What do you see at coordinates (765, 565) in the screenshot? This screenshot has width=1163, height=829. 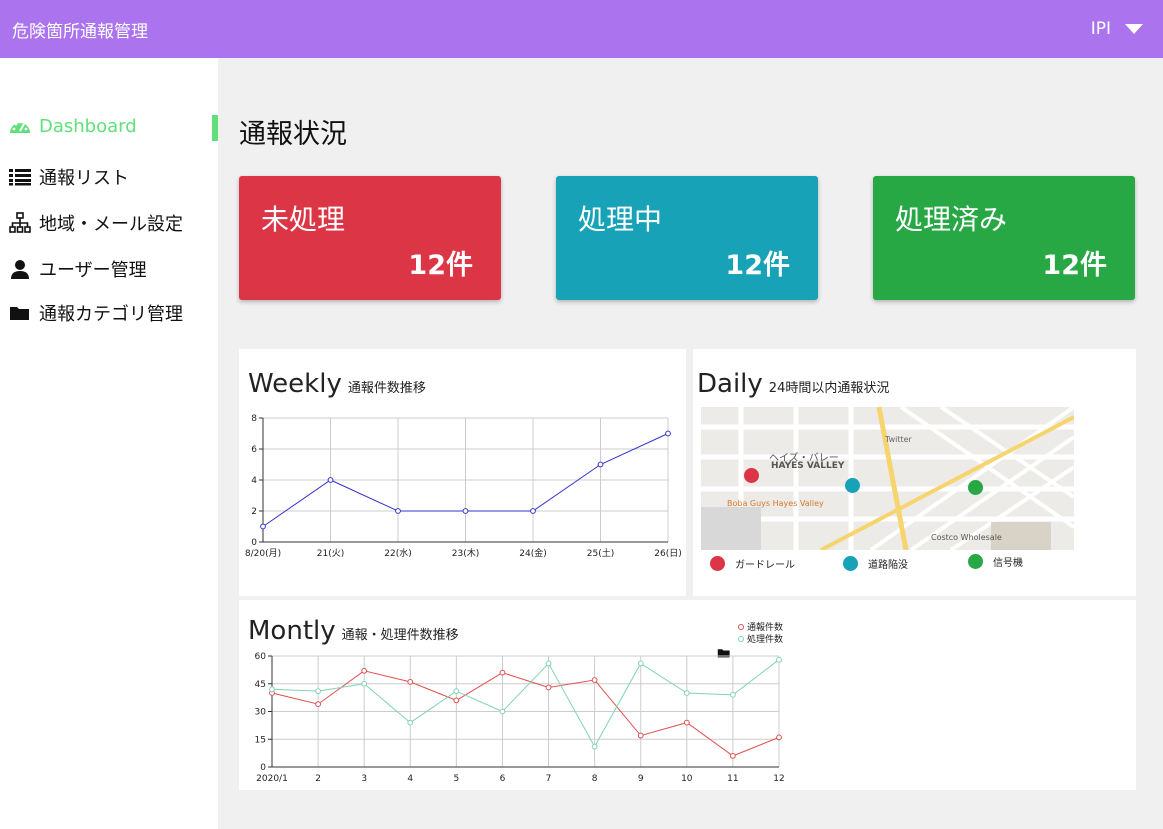 I see `legend-label: ガードレール` at bounding box center [765, 565].